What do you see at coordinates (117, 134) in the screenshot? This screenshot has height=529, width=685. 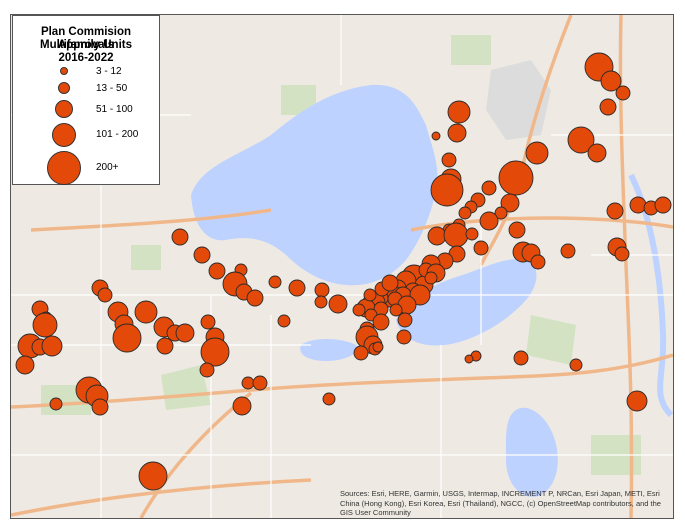 I see `legend-label-101-200: 101 - 200` at bounding box center [117, 134].